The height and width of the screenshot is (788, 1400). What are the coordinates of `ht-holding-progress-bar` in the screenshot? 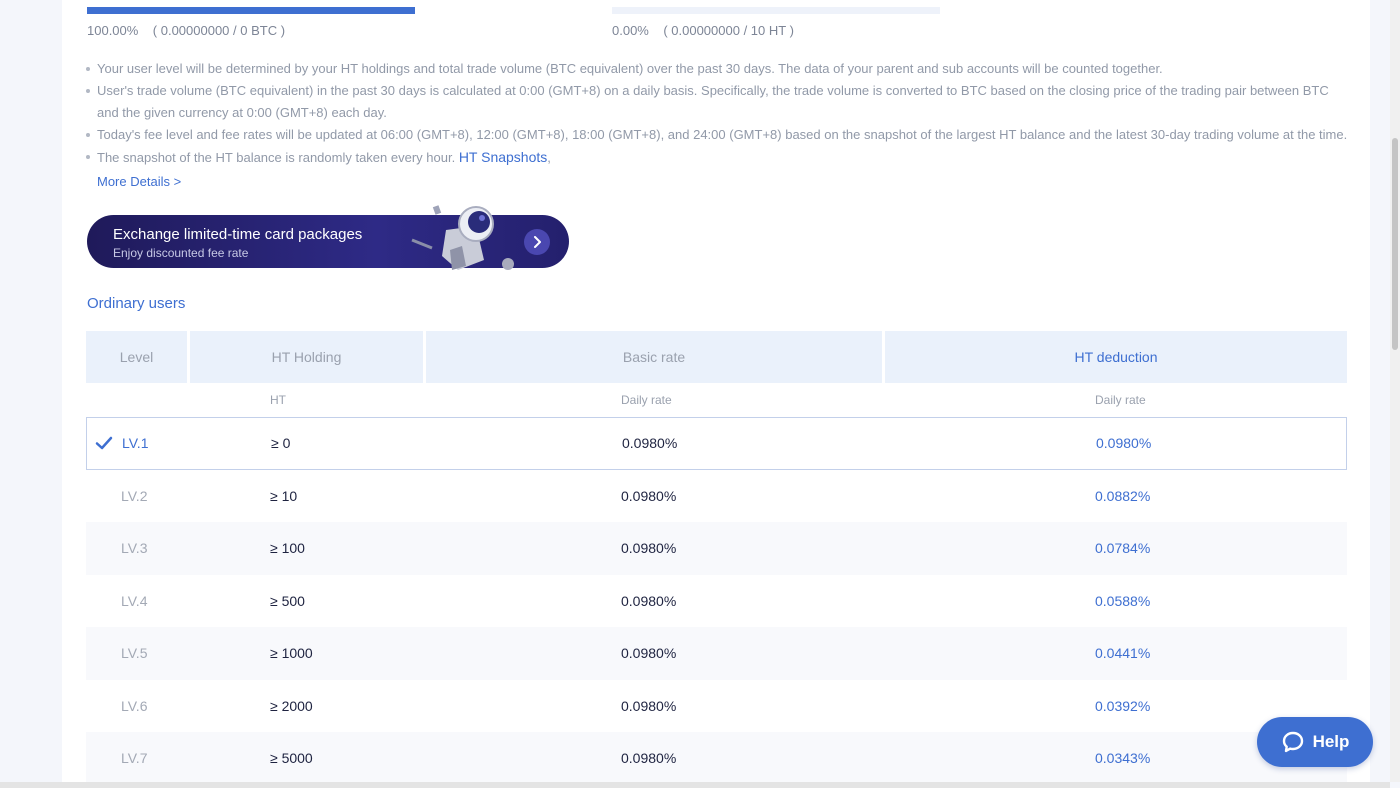 It's located at (776, 10).